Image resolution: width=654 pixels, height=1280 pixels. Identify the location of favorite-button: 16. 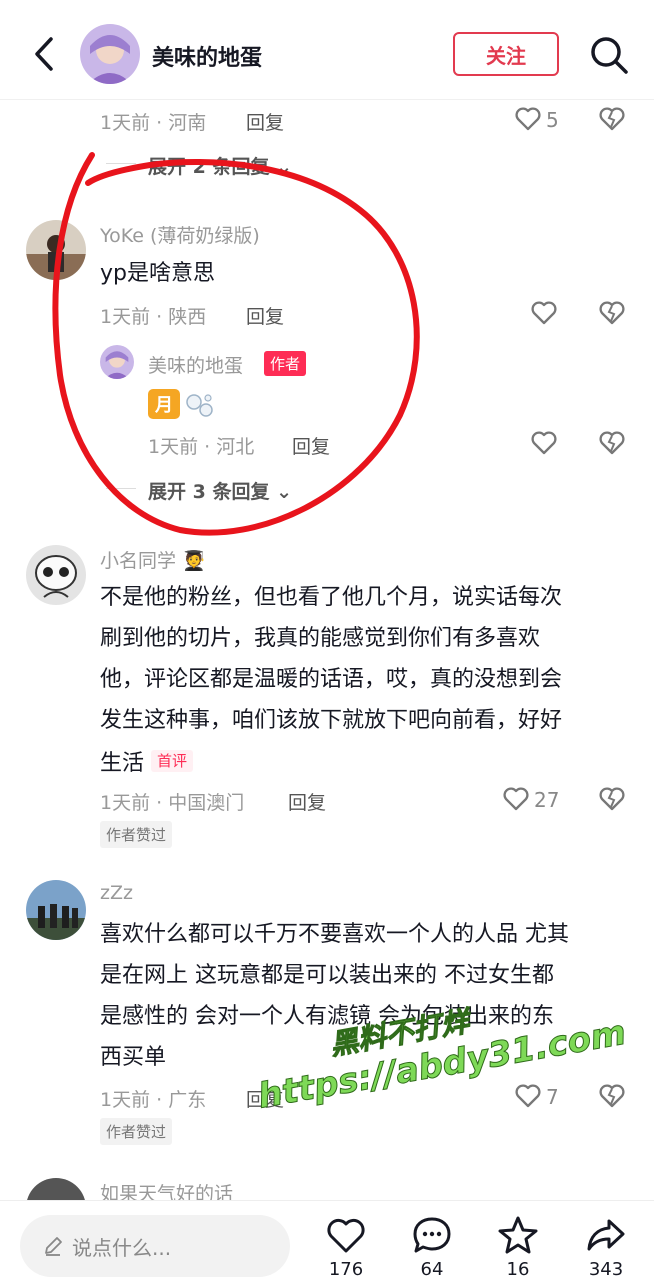
(518, 1245).